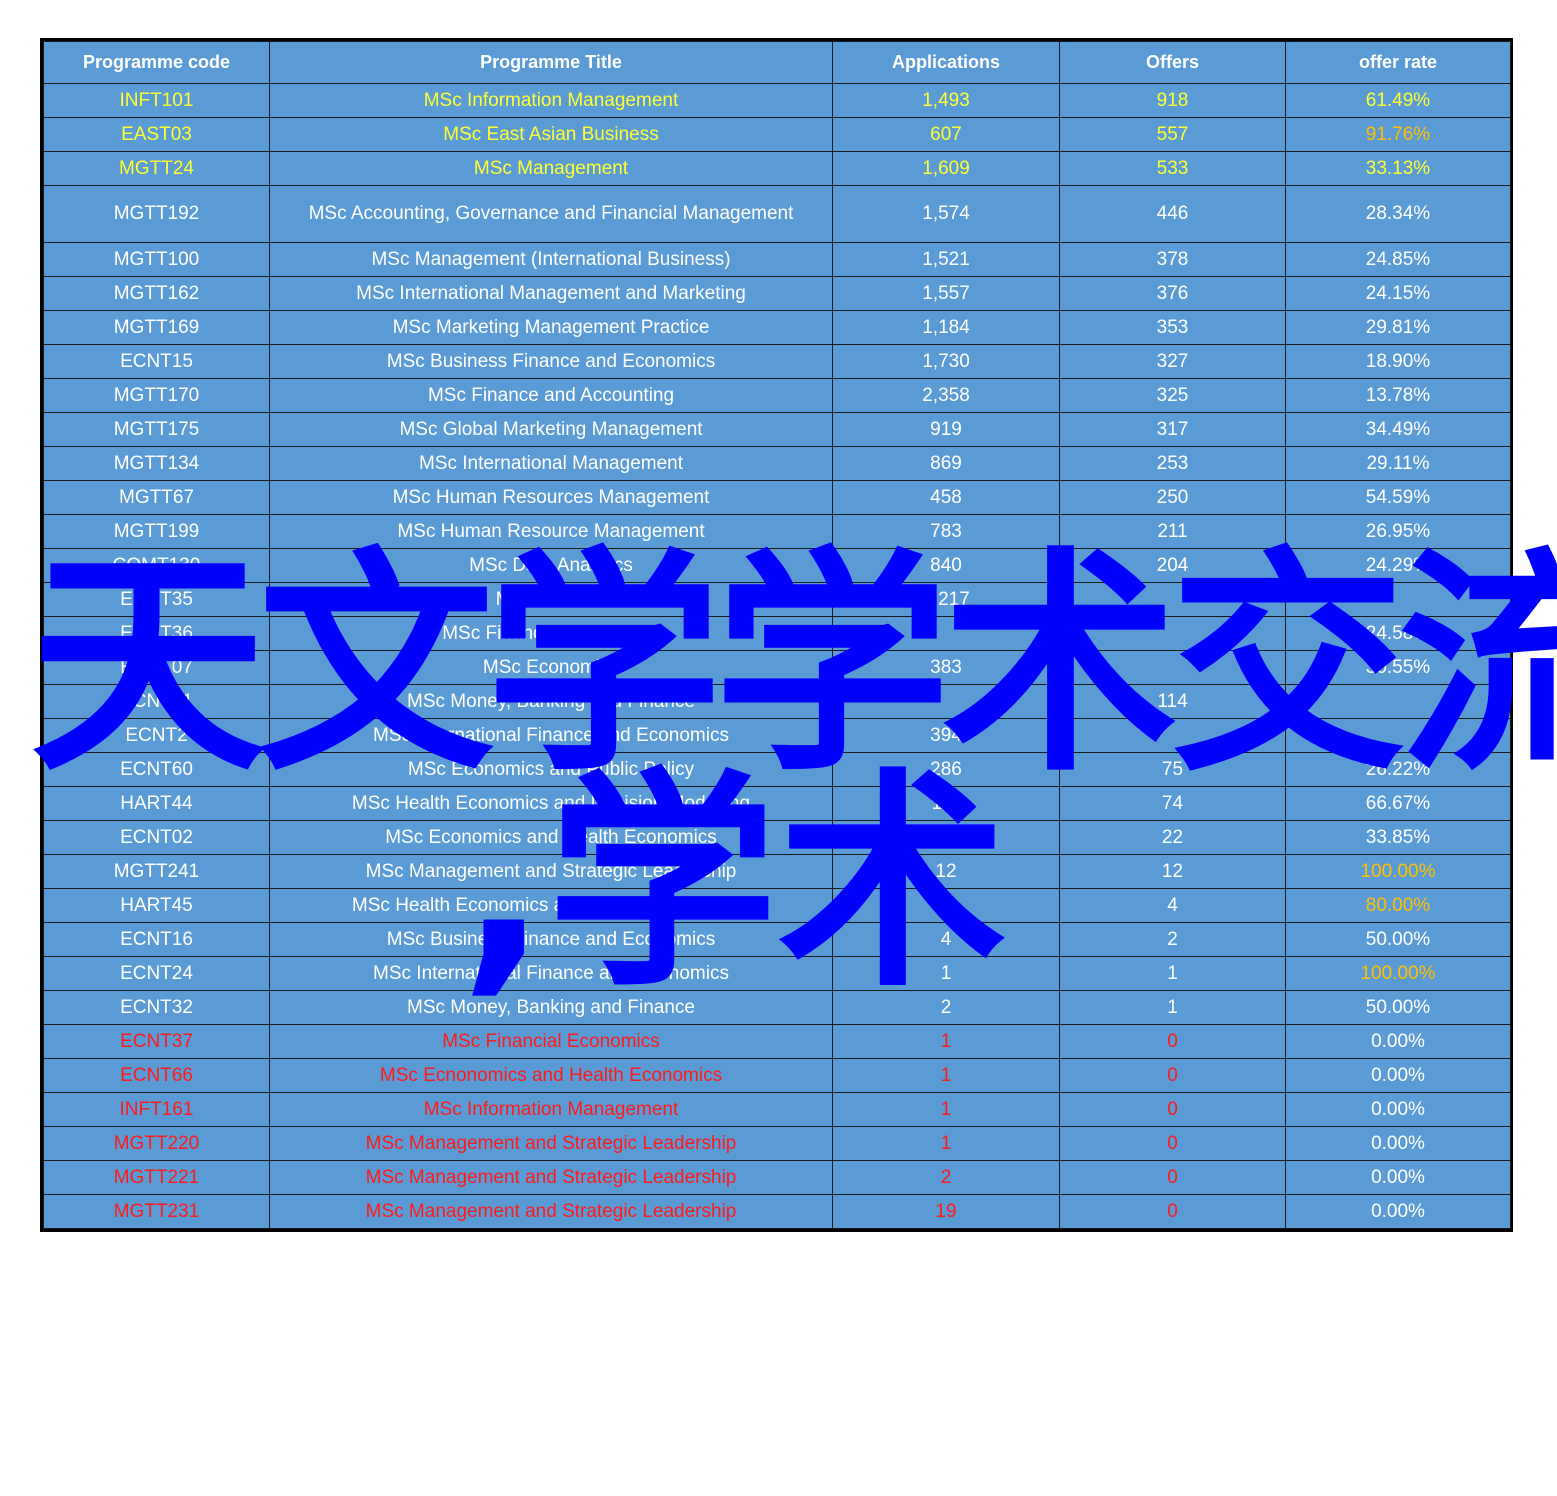  I want to click on cell-programme-title: MSc Finance, so click(551, 599).